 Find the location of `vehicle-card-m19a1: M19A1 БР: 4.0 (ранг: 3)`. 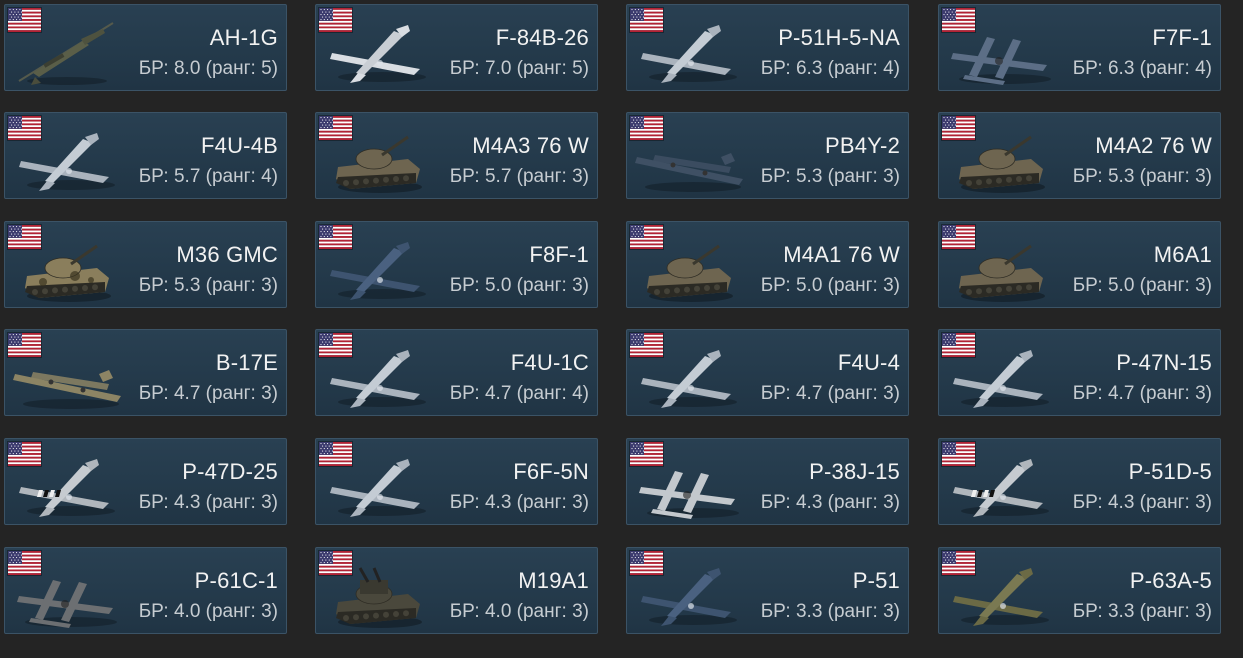

vehicle-card-m19a1: M19A1 БР: 4.0 (ранг: 3) is located at coordinates (456, 590).